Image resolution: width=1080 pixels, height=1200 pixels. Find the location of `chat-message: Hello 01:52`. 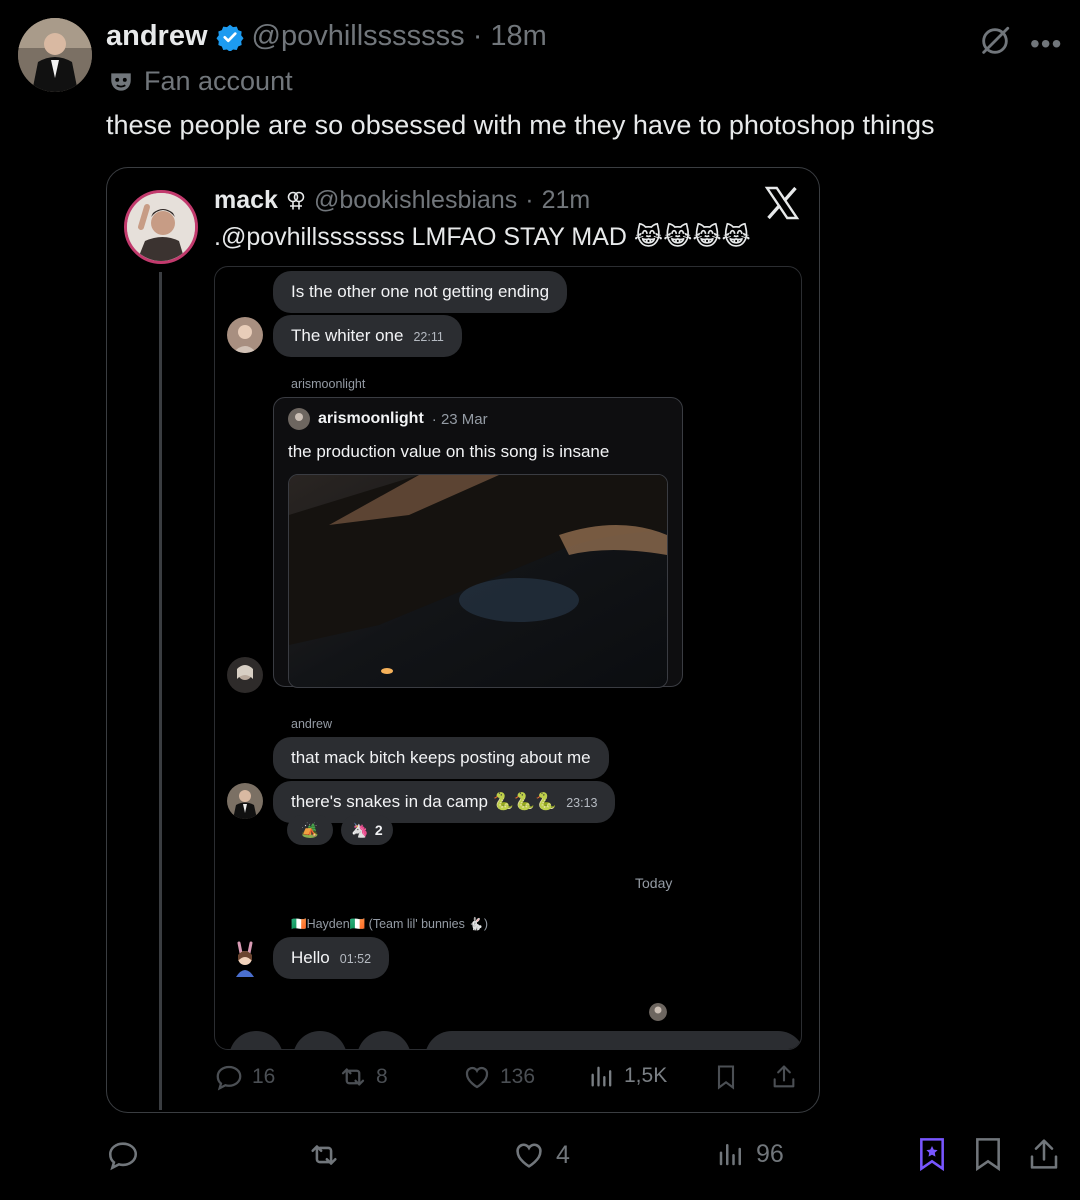

chat-message: Hello 01:52 is located at coordinates (331, 958).